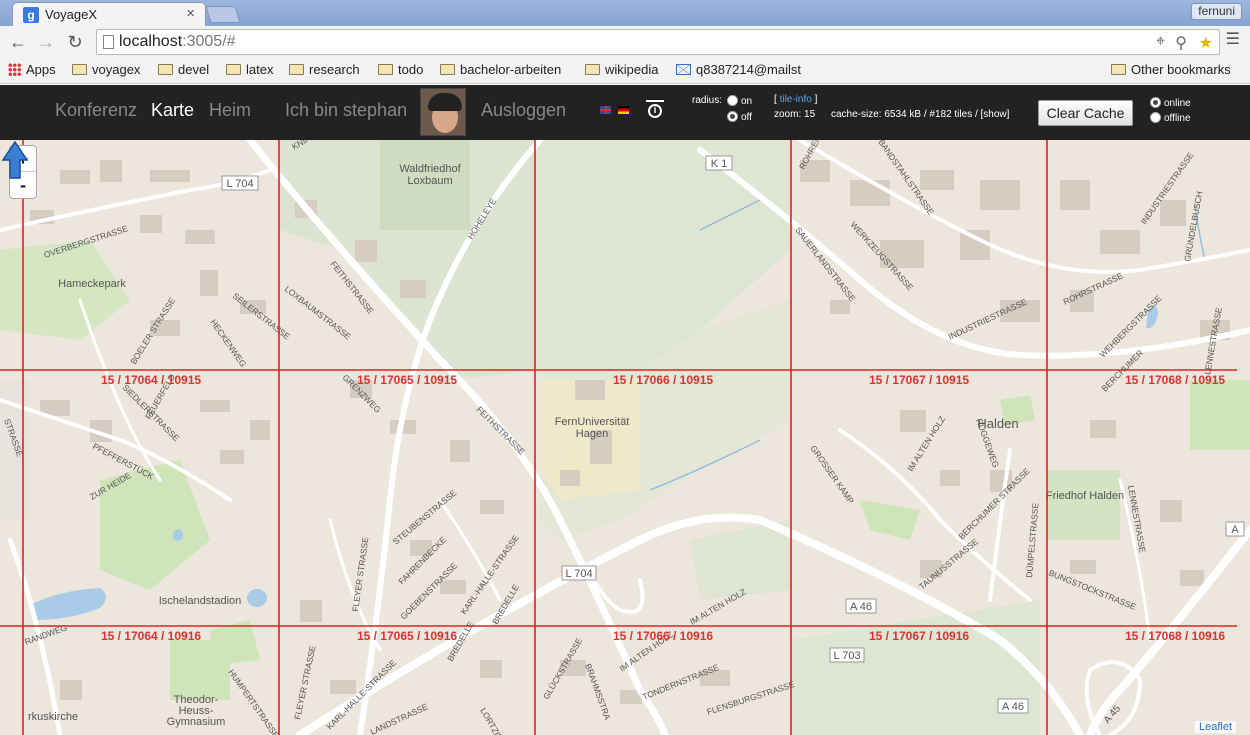  Describe the element at coordinates (1170, 103) in the screenshot. I see `online-option: online` at that location.